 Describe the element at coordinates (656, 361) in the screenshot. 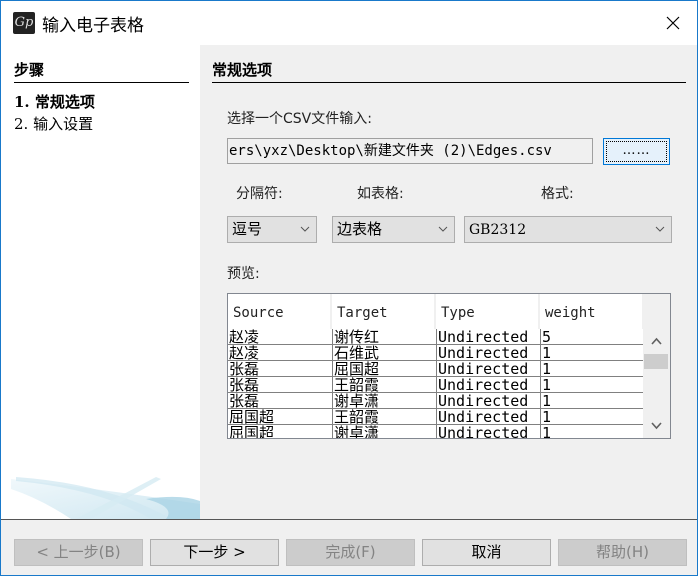

I see `scroll-thumb` at that location.